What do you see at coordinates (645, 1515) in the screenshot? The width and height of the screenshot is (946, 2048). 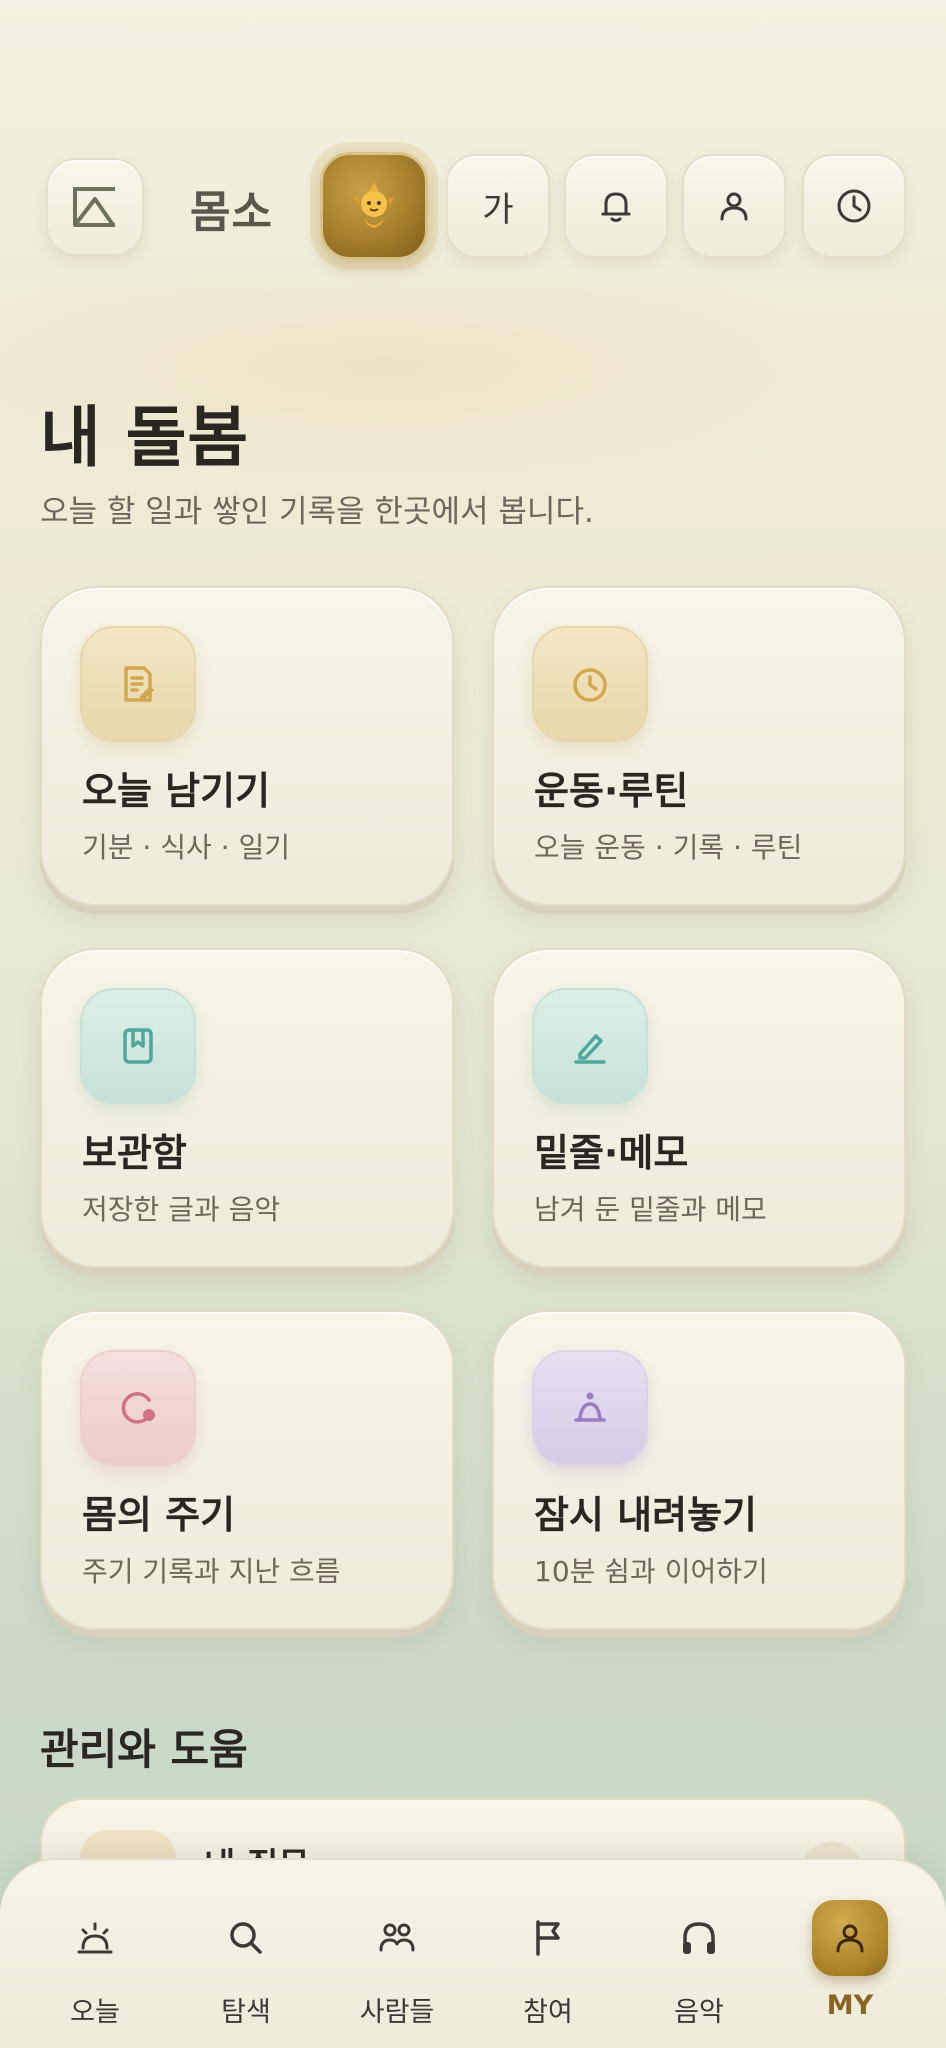 I see `card-title: 잠시 내려놓기` at bounding box center [645, 1515].